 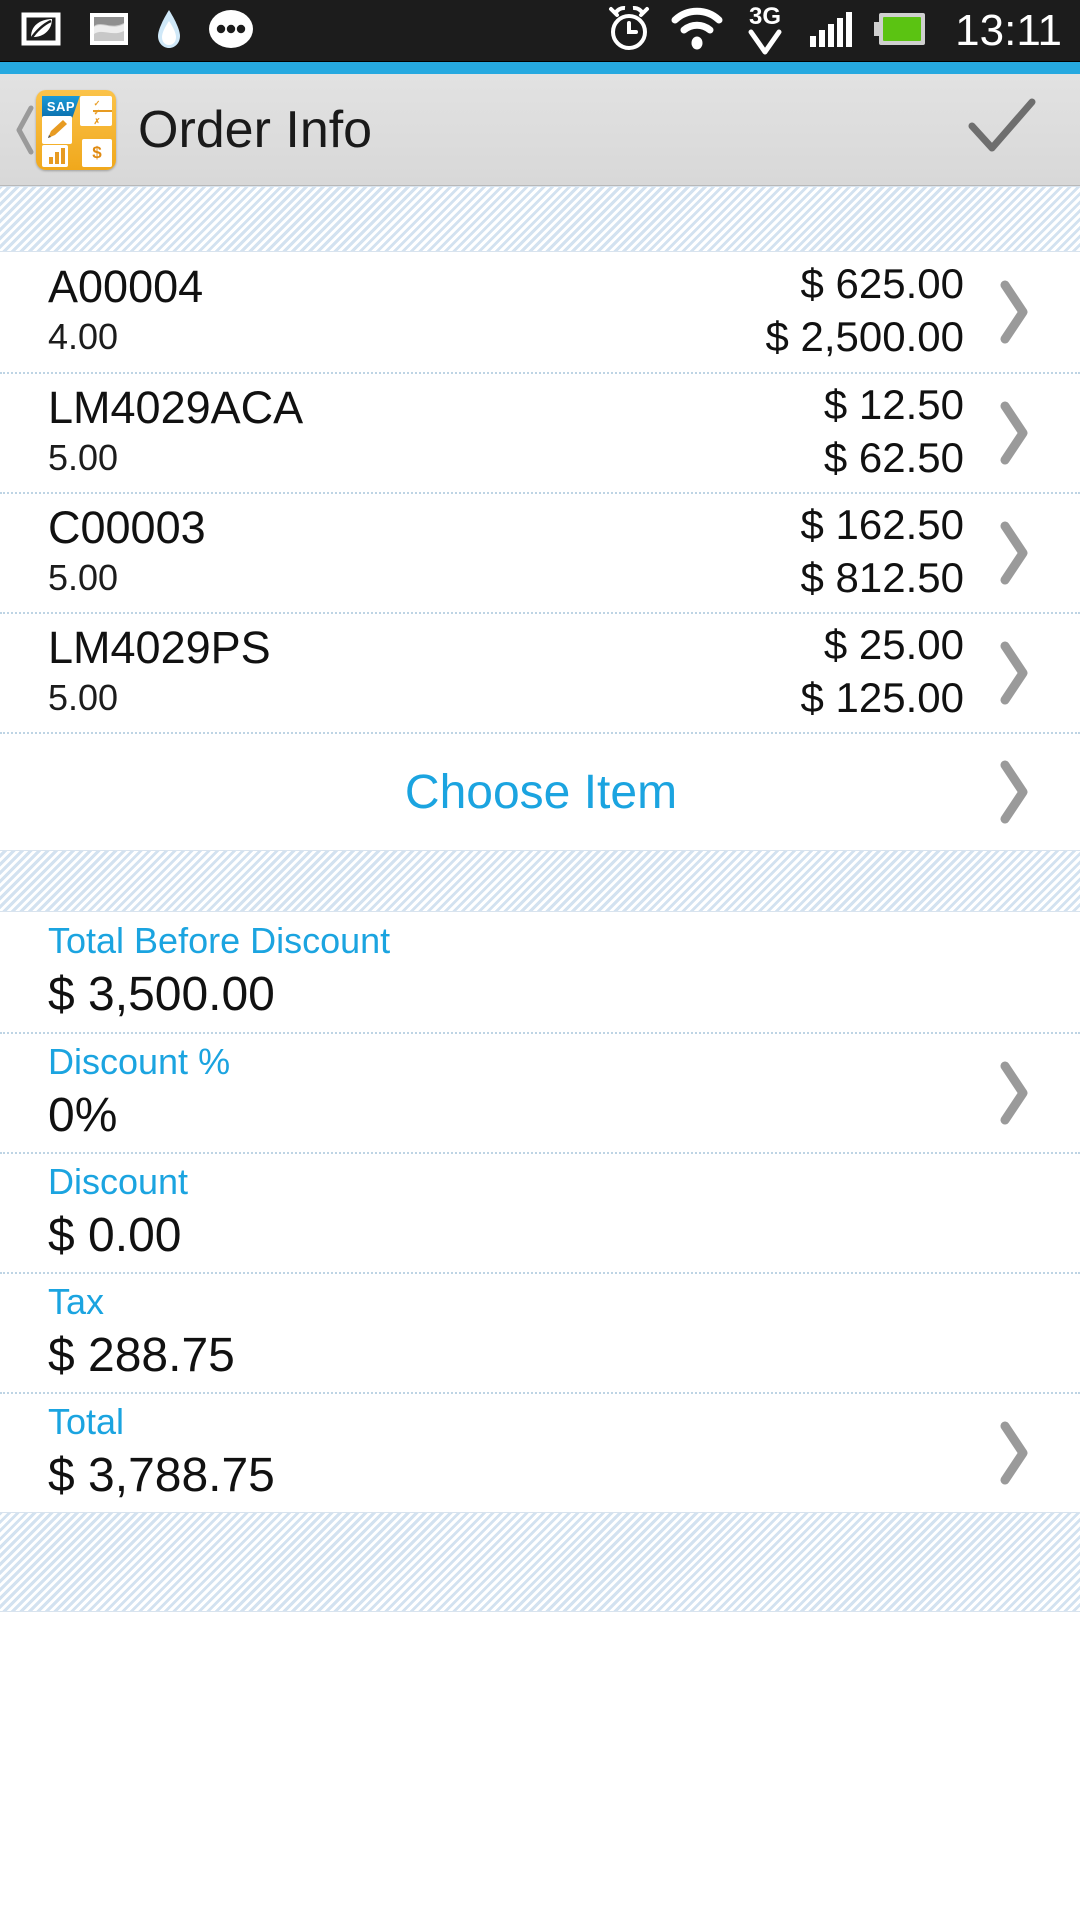 What do you see at coordinates (83, 1115) in the screenshot?
I see `total-value: 0%` at bounding box center [83, 1115].